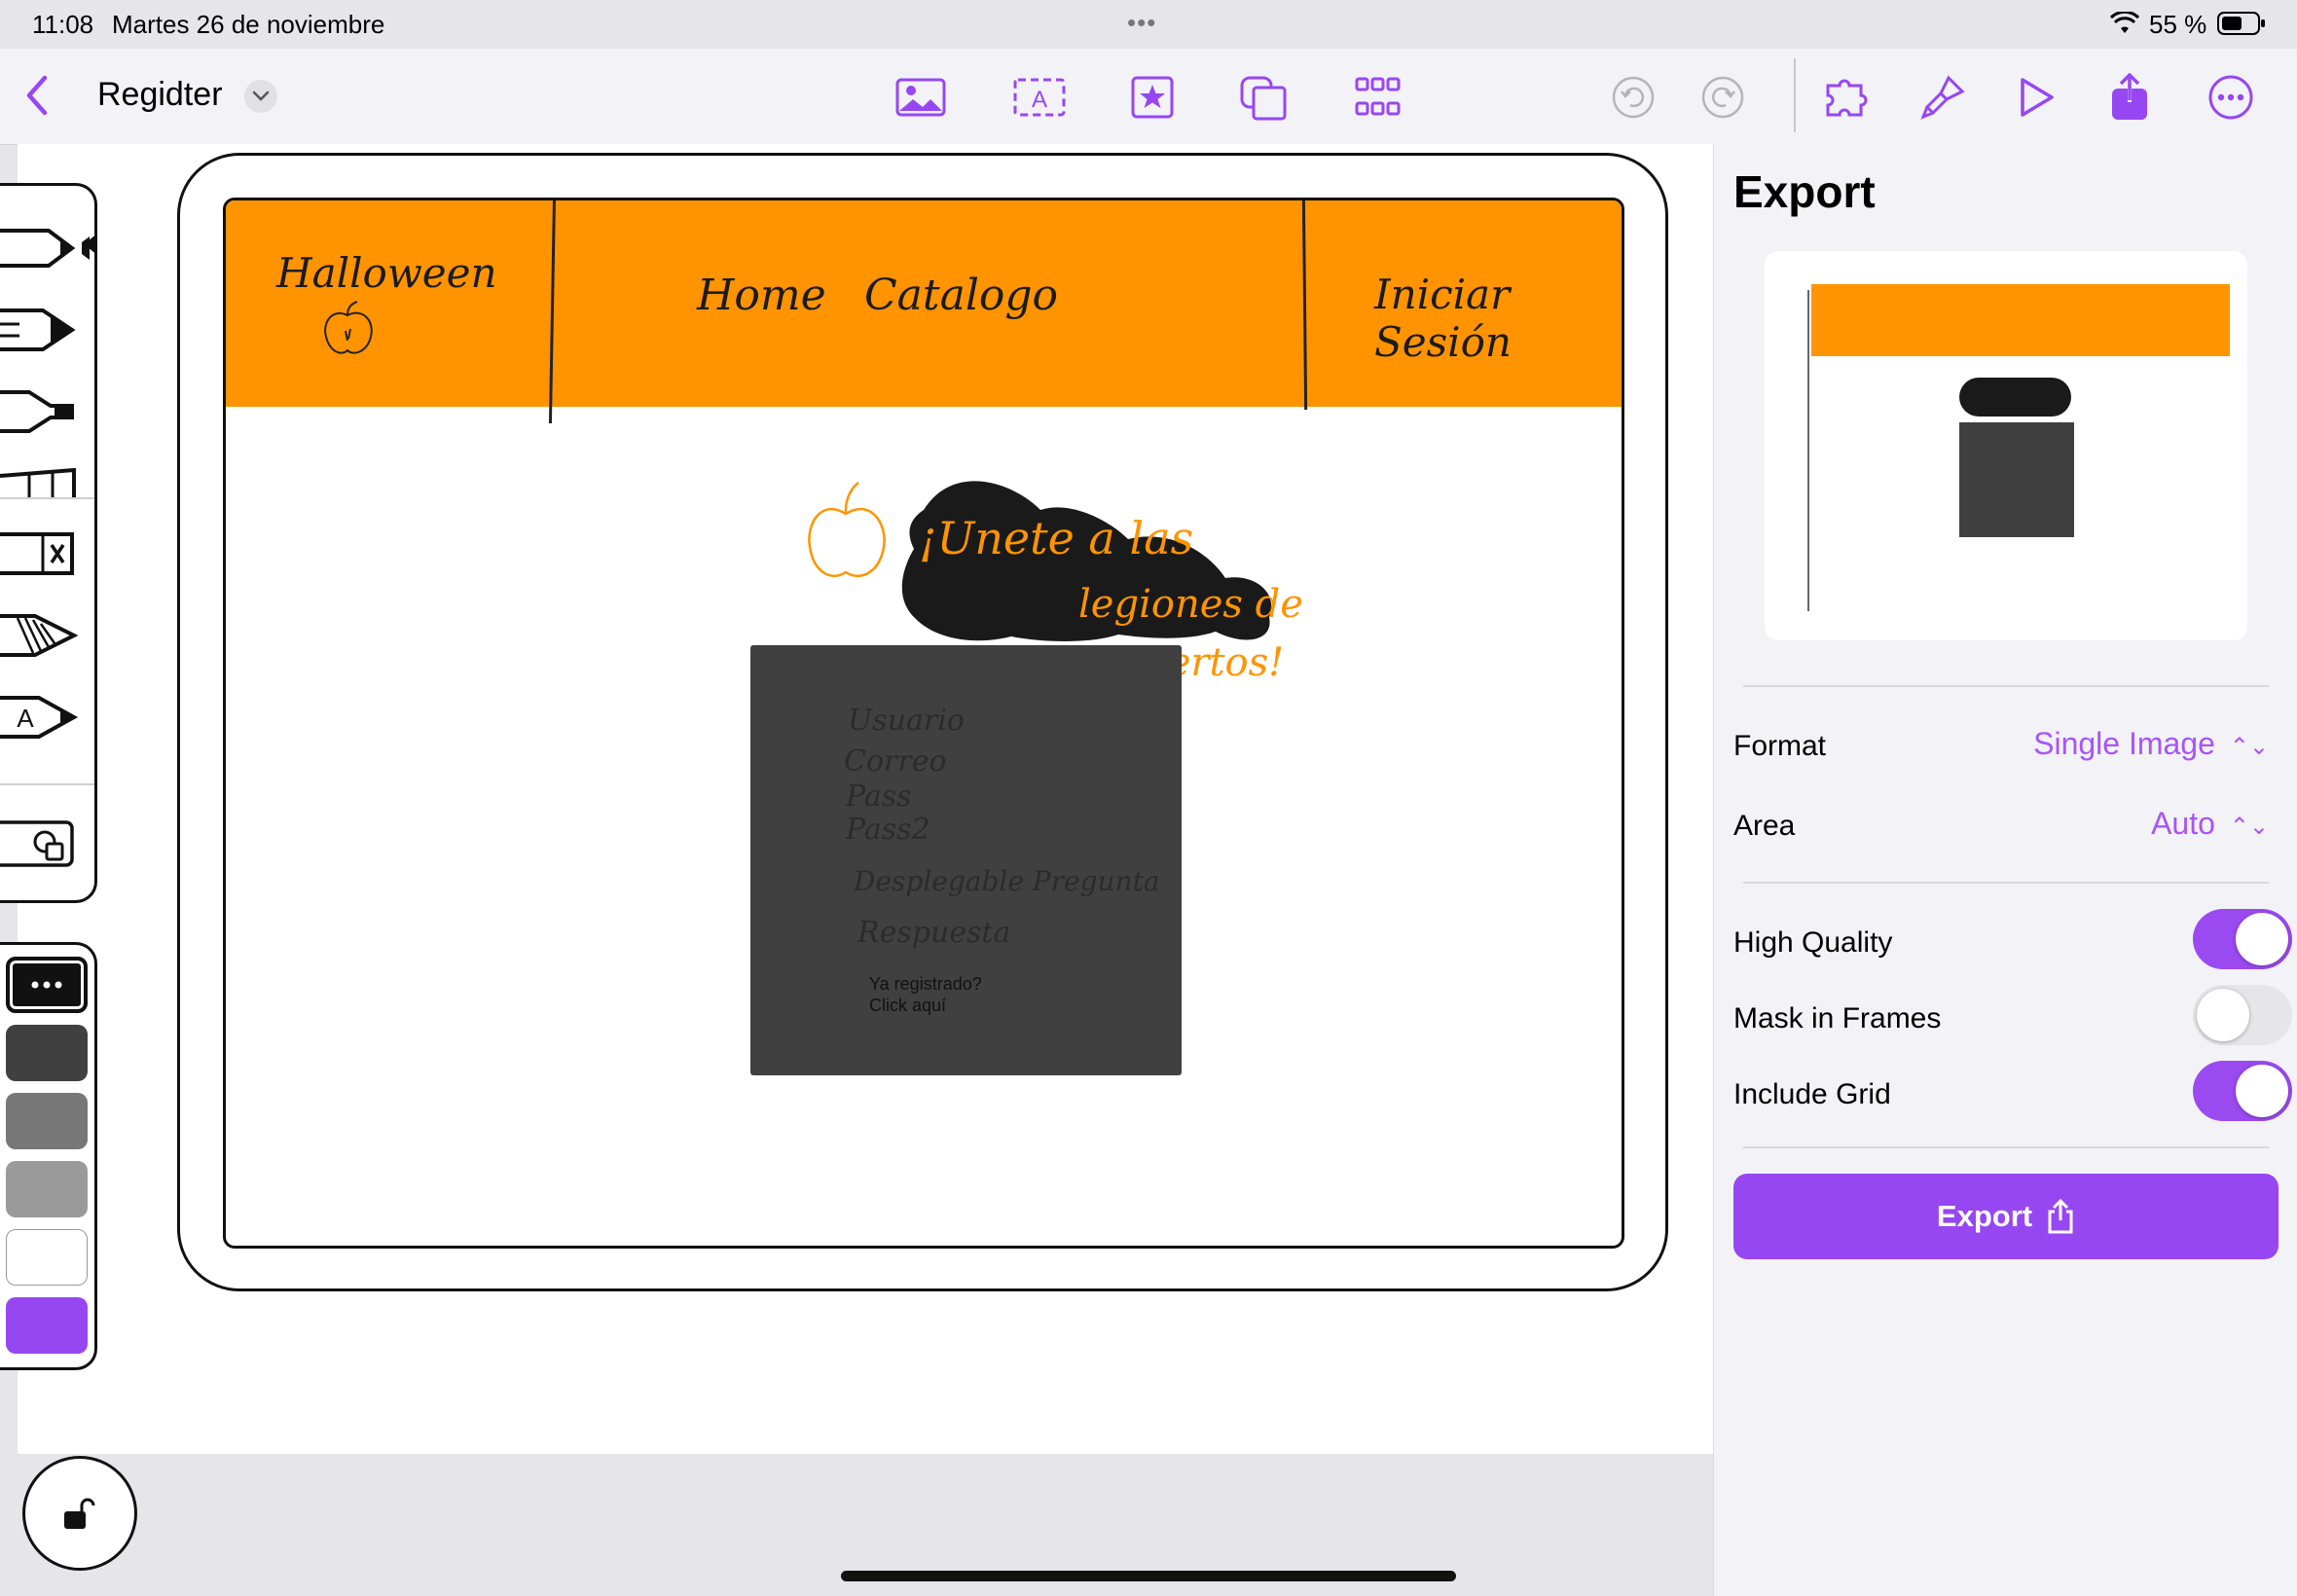 The height and width of the screenshot is (1596, 2297). I want to click on login-prompt-line1: Ya registrado?, so click(925, 984).